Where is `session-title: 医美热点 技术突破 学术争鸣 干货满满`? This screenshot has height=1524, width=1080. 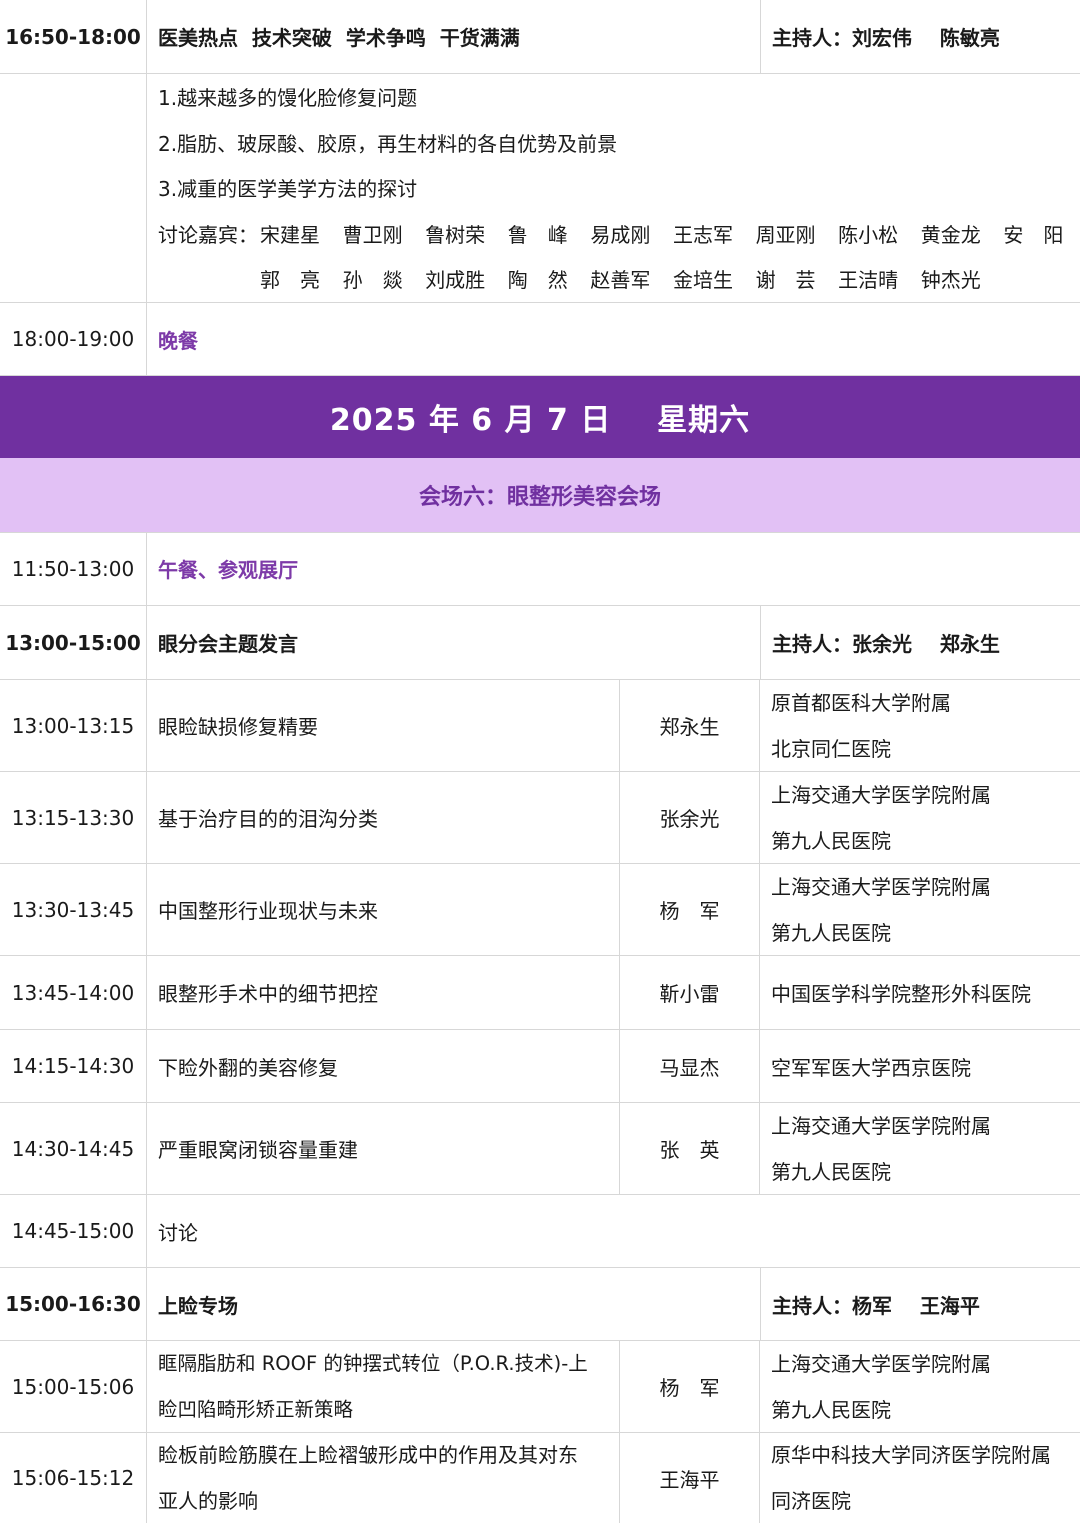
session-title: 医美热点 技术突破 学术争鸣 干货满满 is located at coordinates (339, 38).